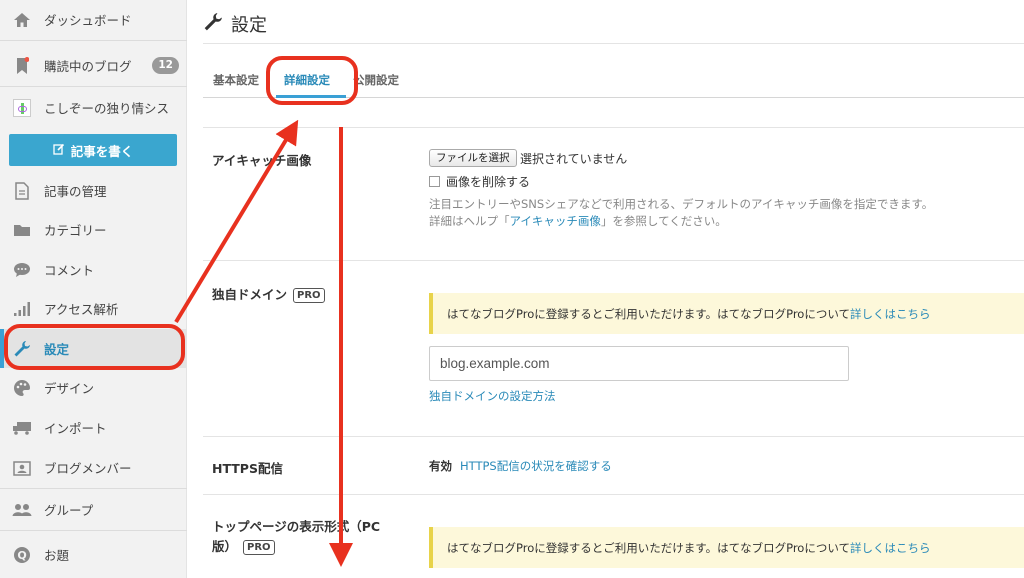 The width and height of the screenshot is (1024, 578). What do you see at coordinates (311, 96) in the screenshot?
I see `active-tab-indicator` at bounding box center [311, 96].